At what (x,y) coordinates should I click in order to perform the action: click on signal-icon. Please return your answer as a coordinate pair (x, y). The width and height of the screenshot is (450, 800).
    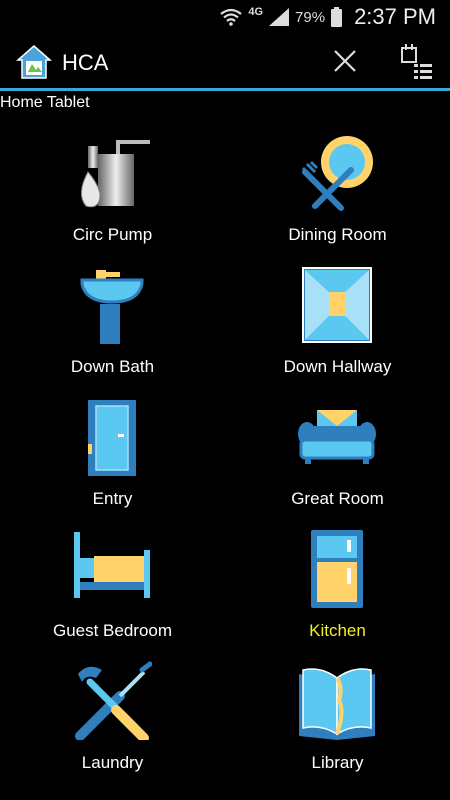
    Looking at the image, I should click on (279, 17).